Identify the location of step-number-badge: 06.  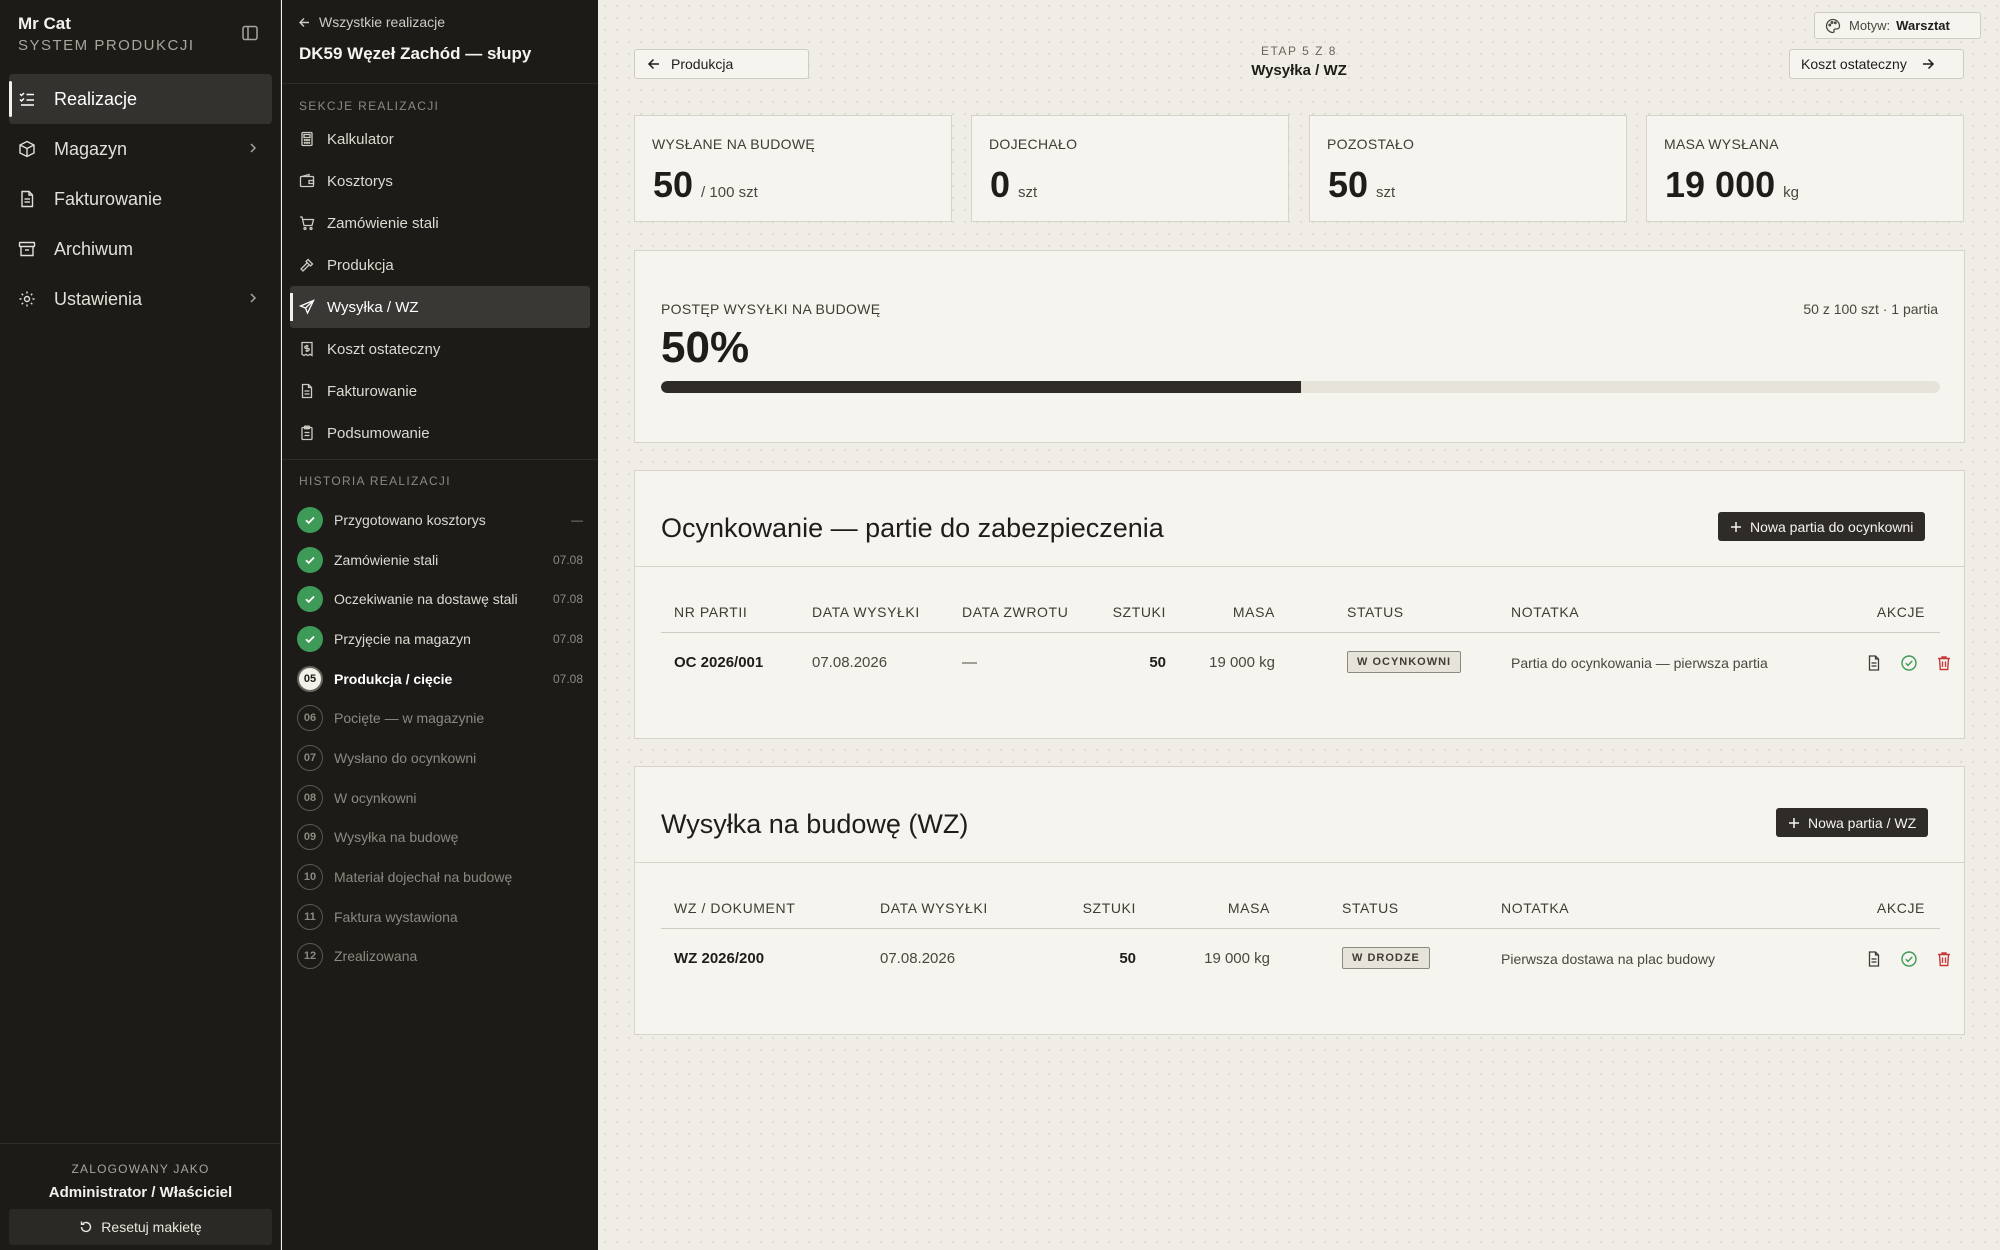
(310, 718).